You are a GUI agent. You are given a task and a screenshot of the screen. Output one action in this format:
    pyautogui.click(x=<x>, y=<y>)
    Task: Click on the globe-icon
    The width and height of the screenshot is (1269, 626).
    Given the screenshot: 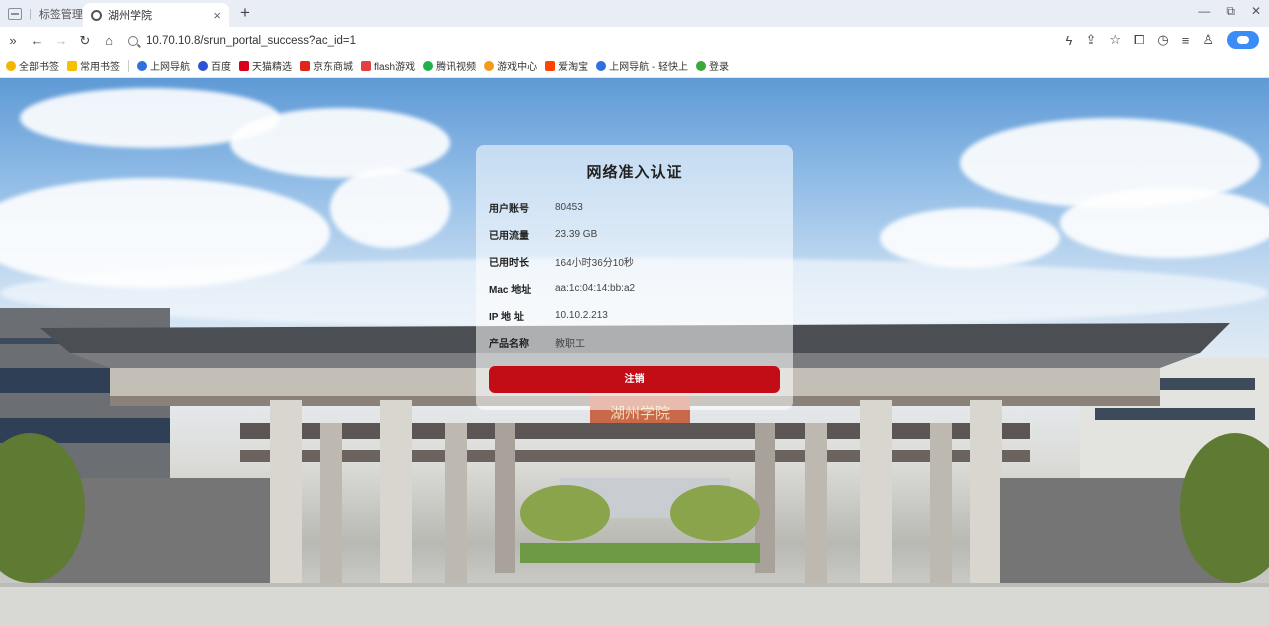 What is the action you would take?
    pyautogui.click(x=96, y=15)
    